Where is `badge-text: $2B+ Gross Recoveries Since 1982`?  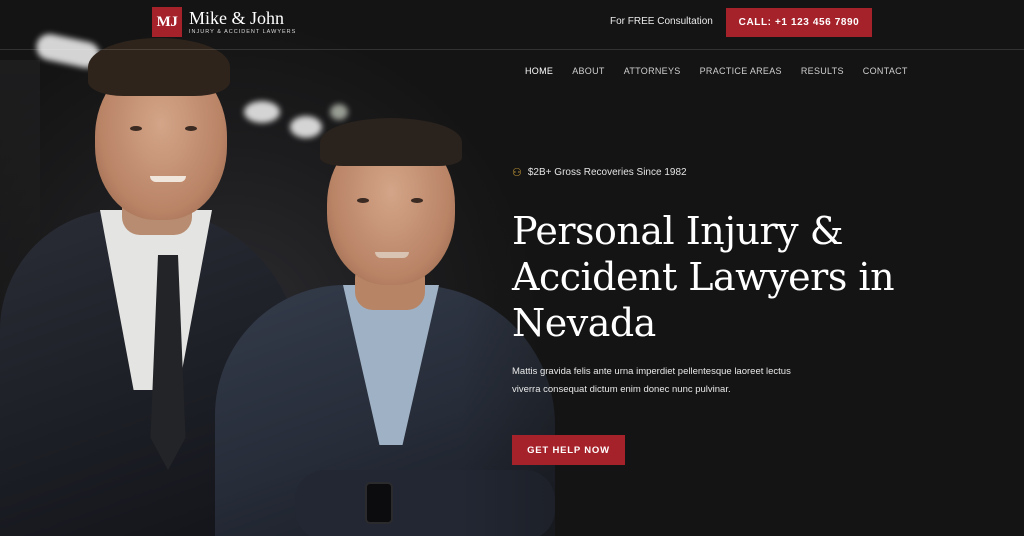
badge-text: $2B+ Gross Recoveries Since 1982 is located at coordinates (607, 172).